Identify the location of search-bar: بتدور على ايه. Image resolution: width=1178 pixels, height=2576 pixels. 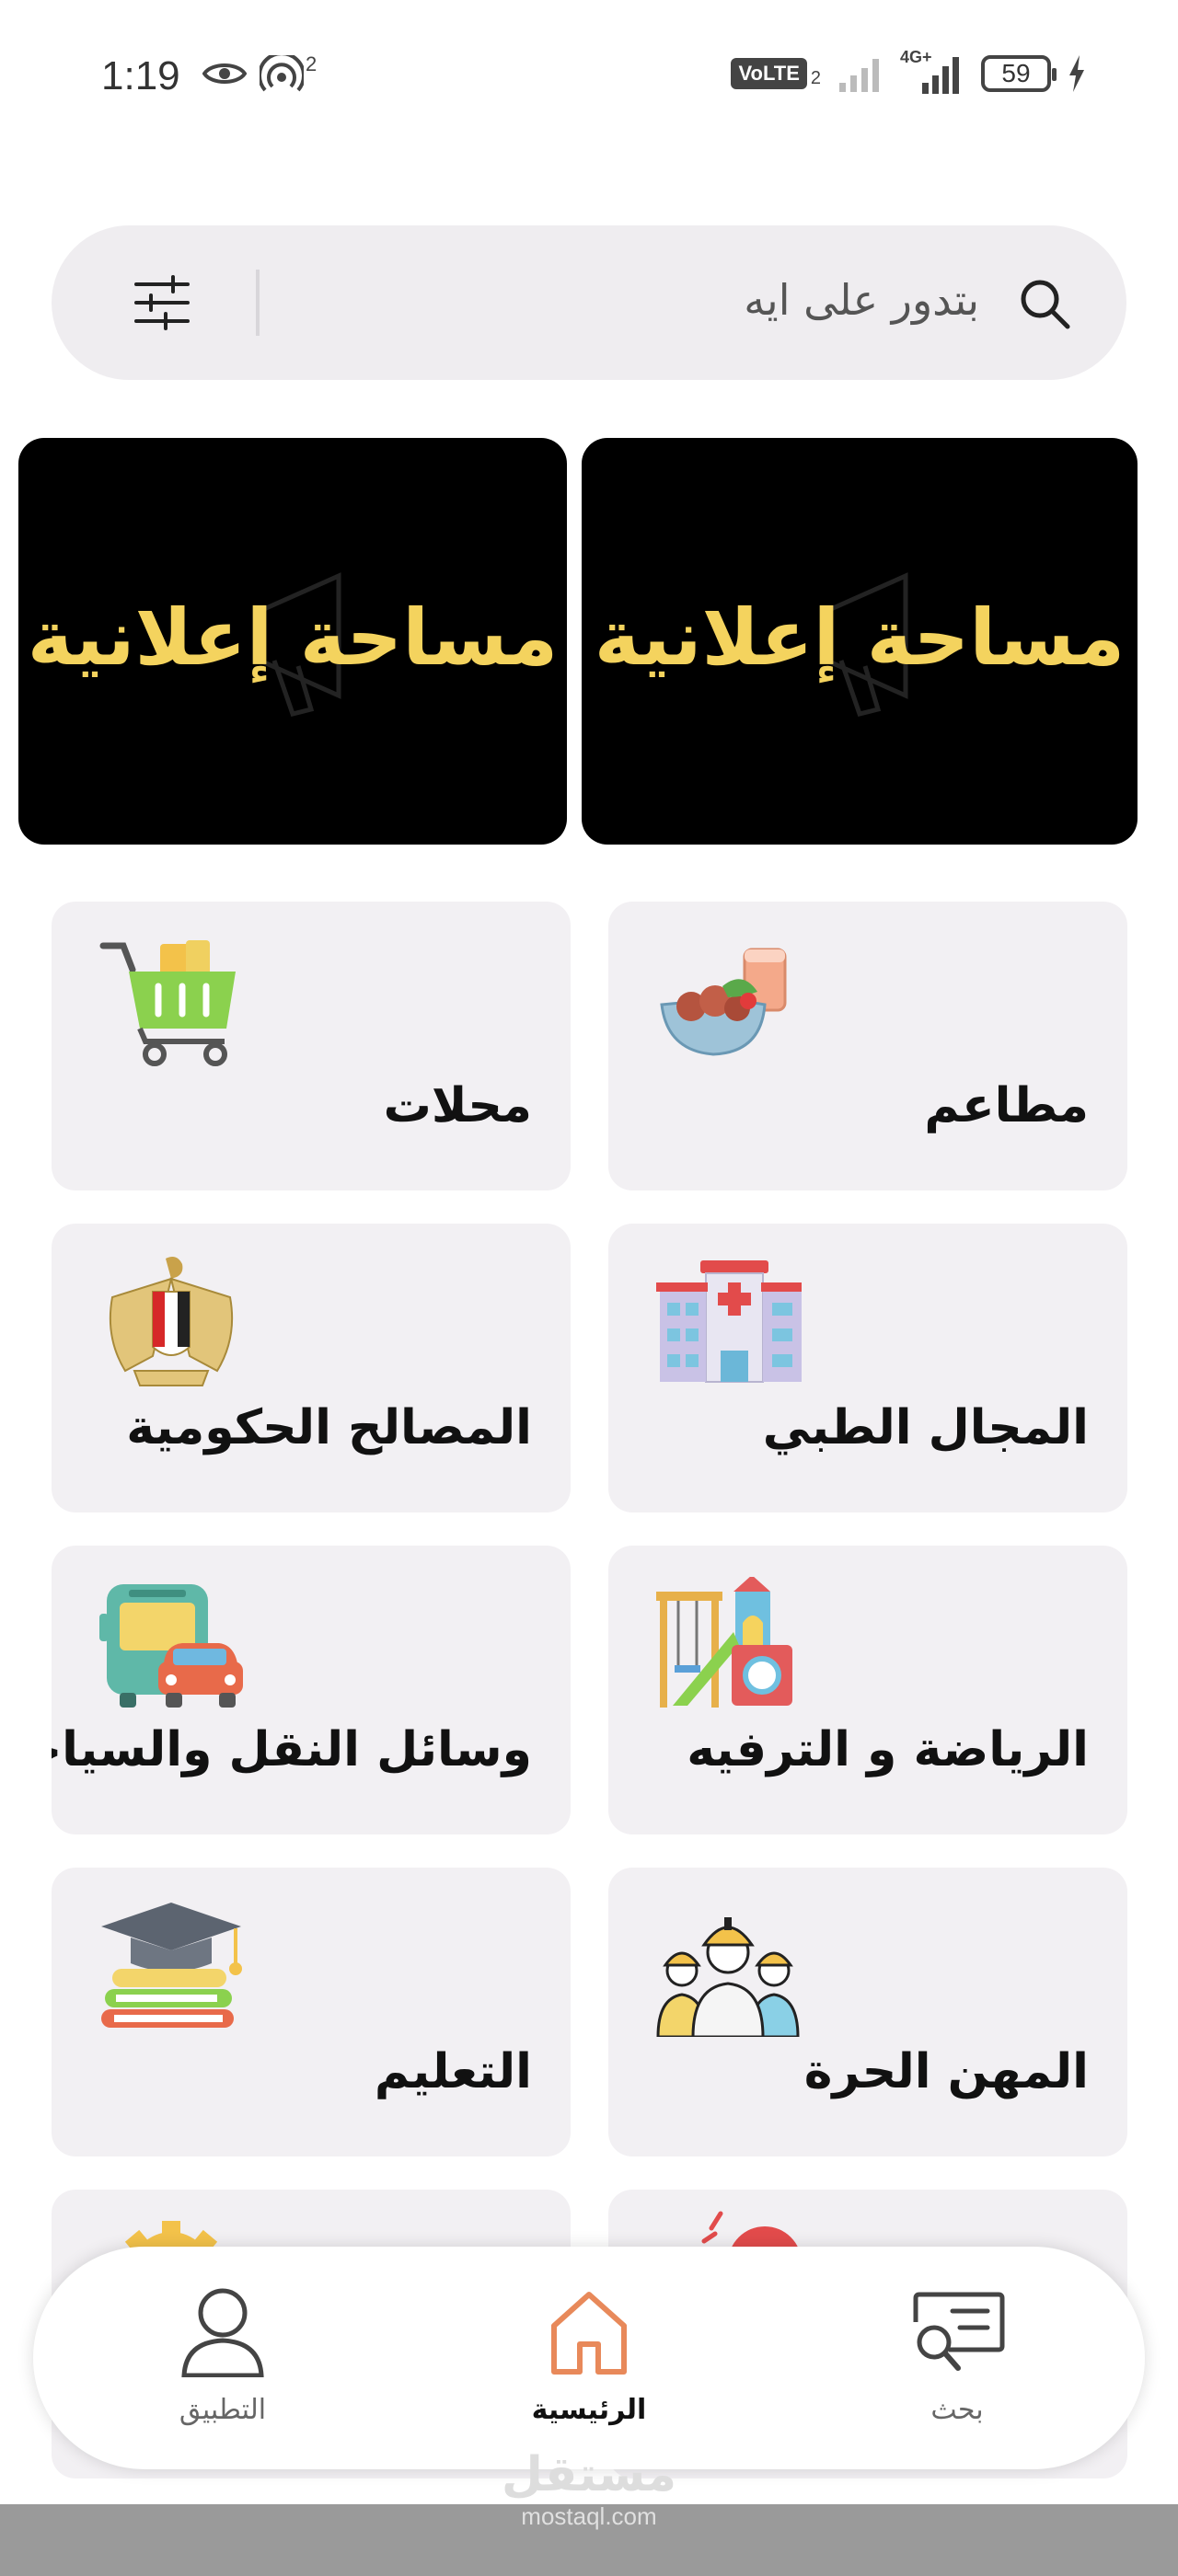
(589, 302).